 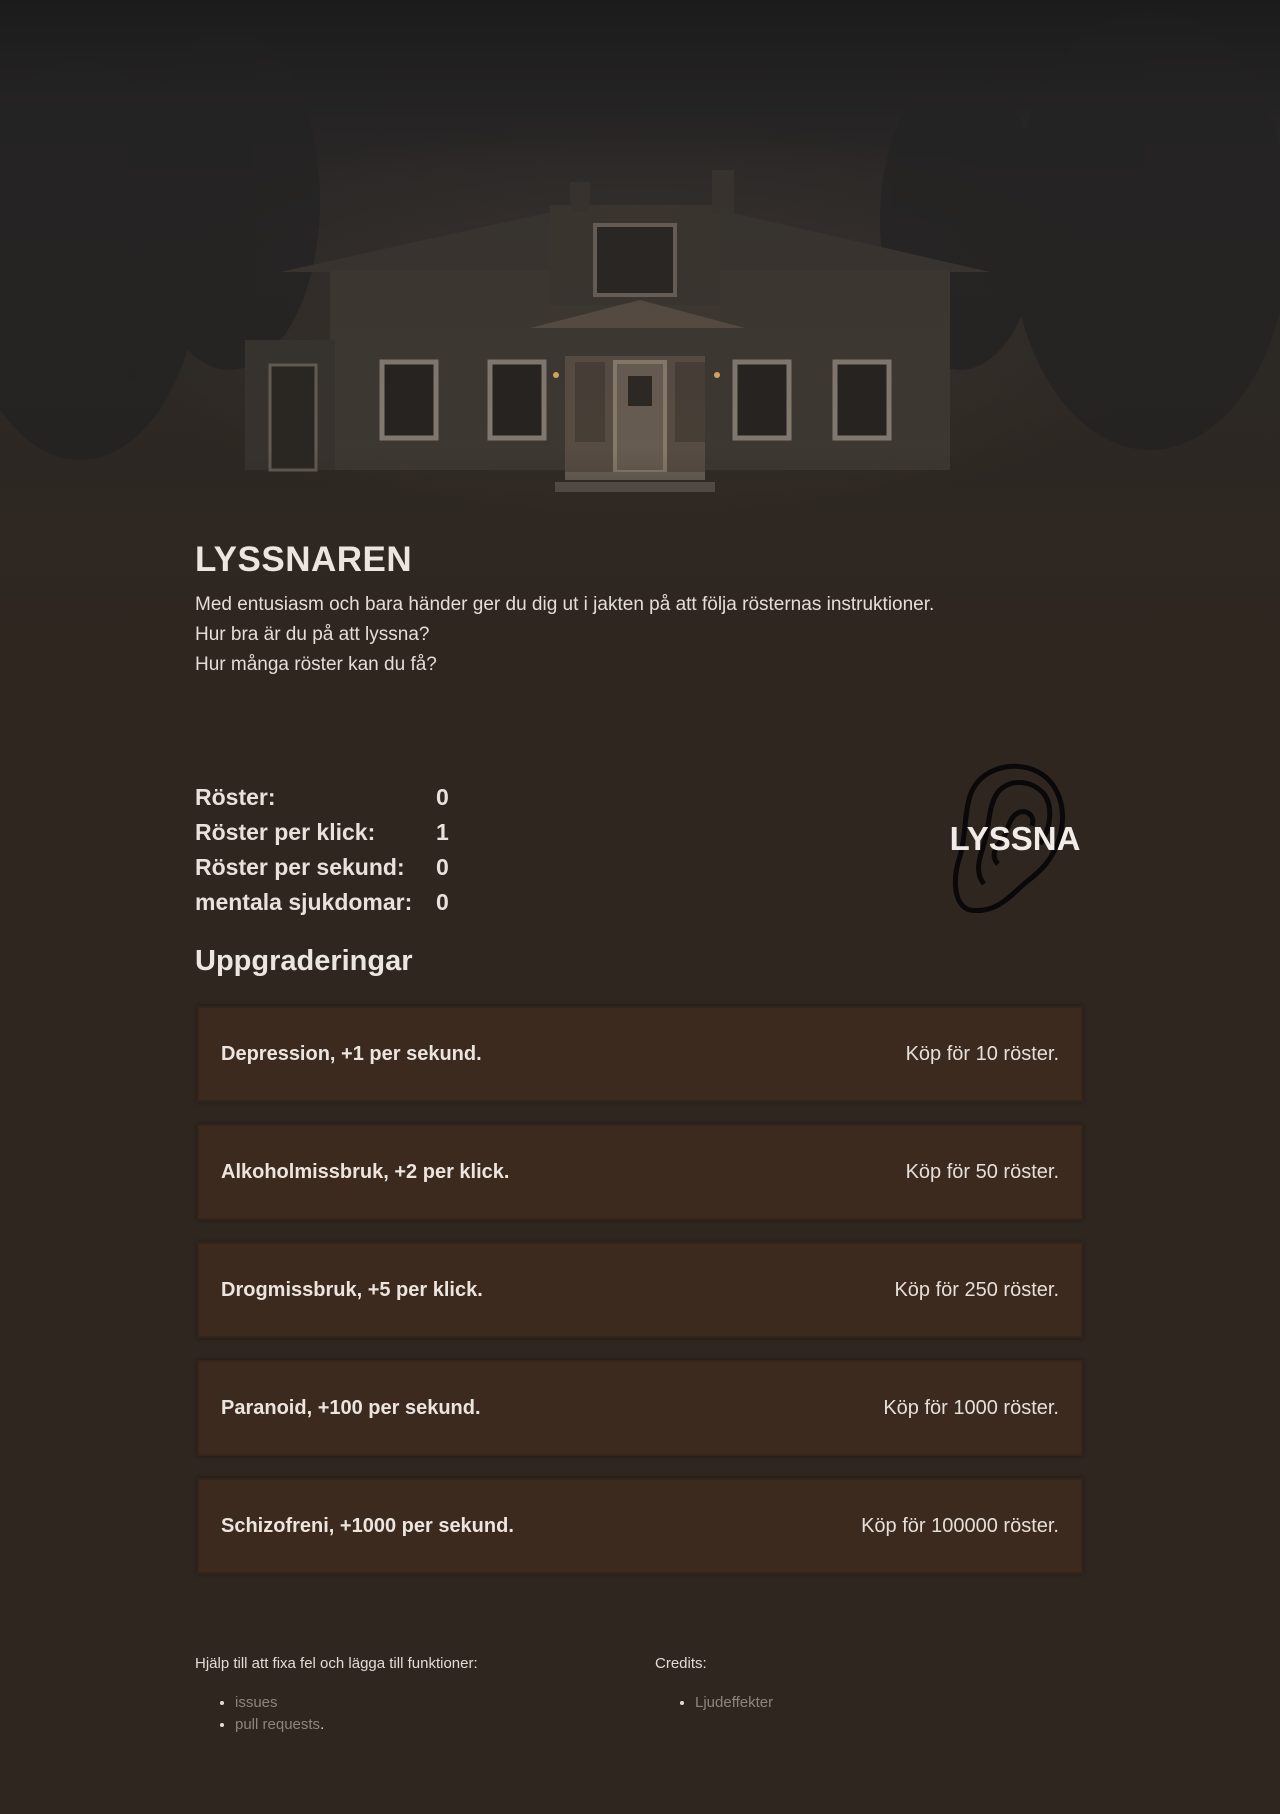 I want to click on upgrade-name: Drogmissbruk, +5 per klick., so click(x=352, y=1289).